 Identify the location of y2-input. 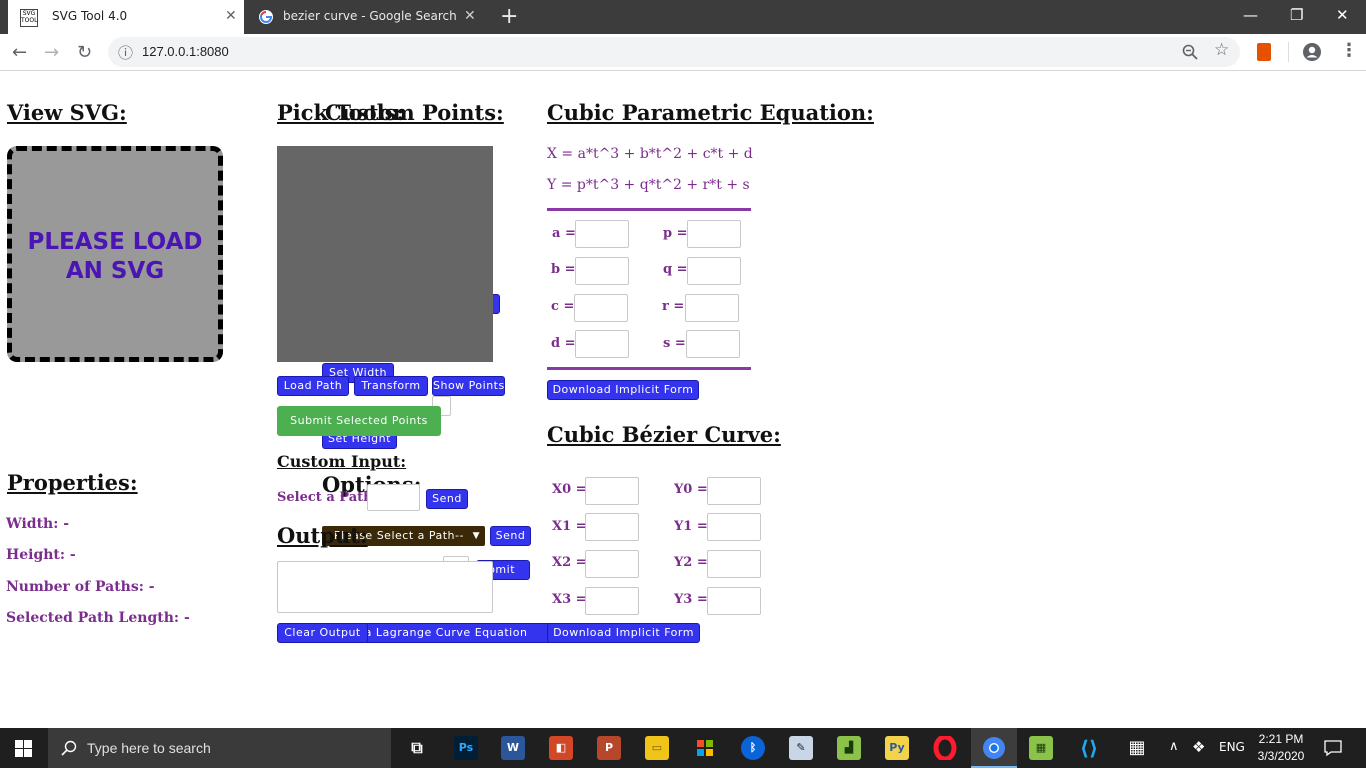
(734, 564).